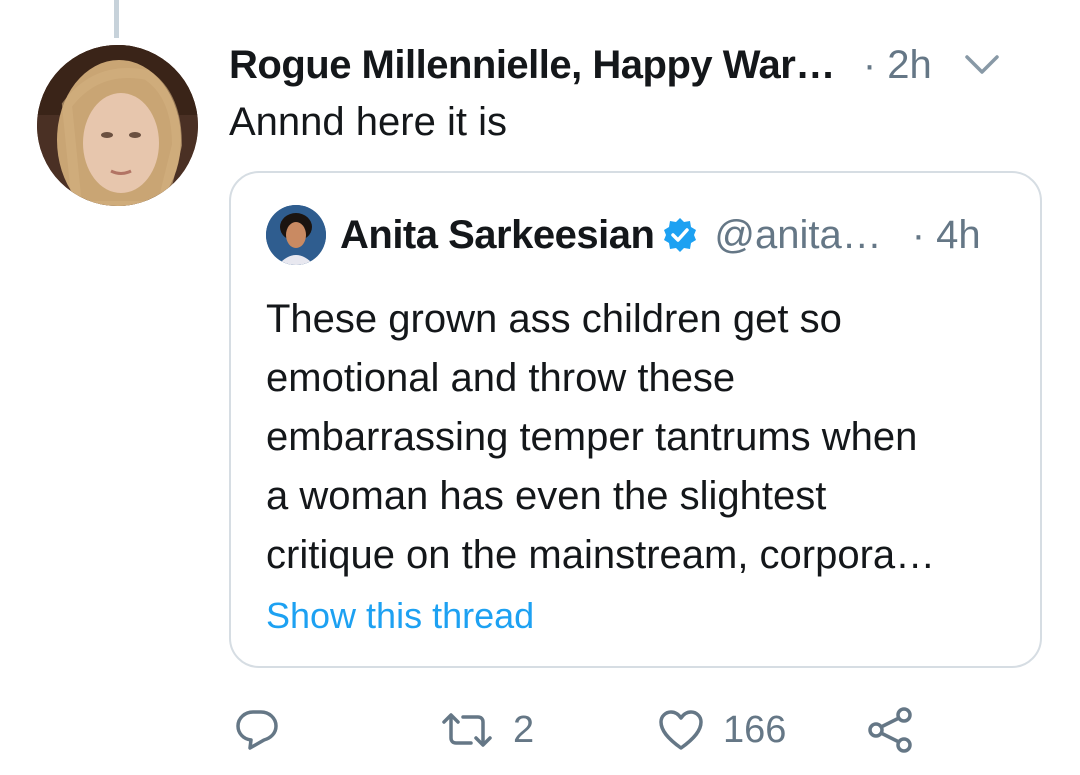 This screenshot has width=1080, height=775. What do you see at coordinates (554, 319) in the screenshot?
I see `quoted-tweet-line: These grown ass children get so` at bounding box center [554, 319].